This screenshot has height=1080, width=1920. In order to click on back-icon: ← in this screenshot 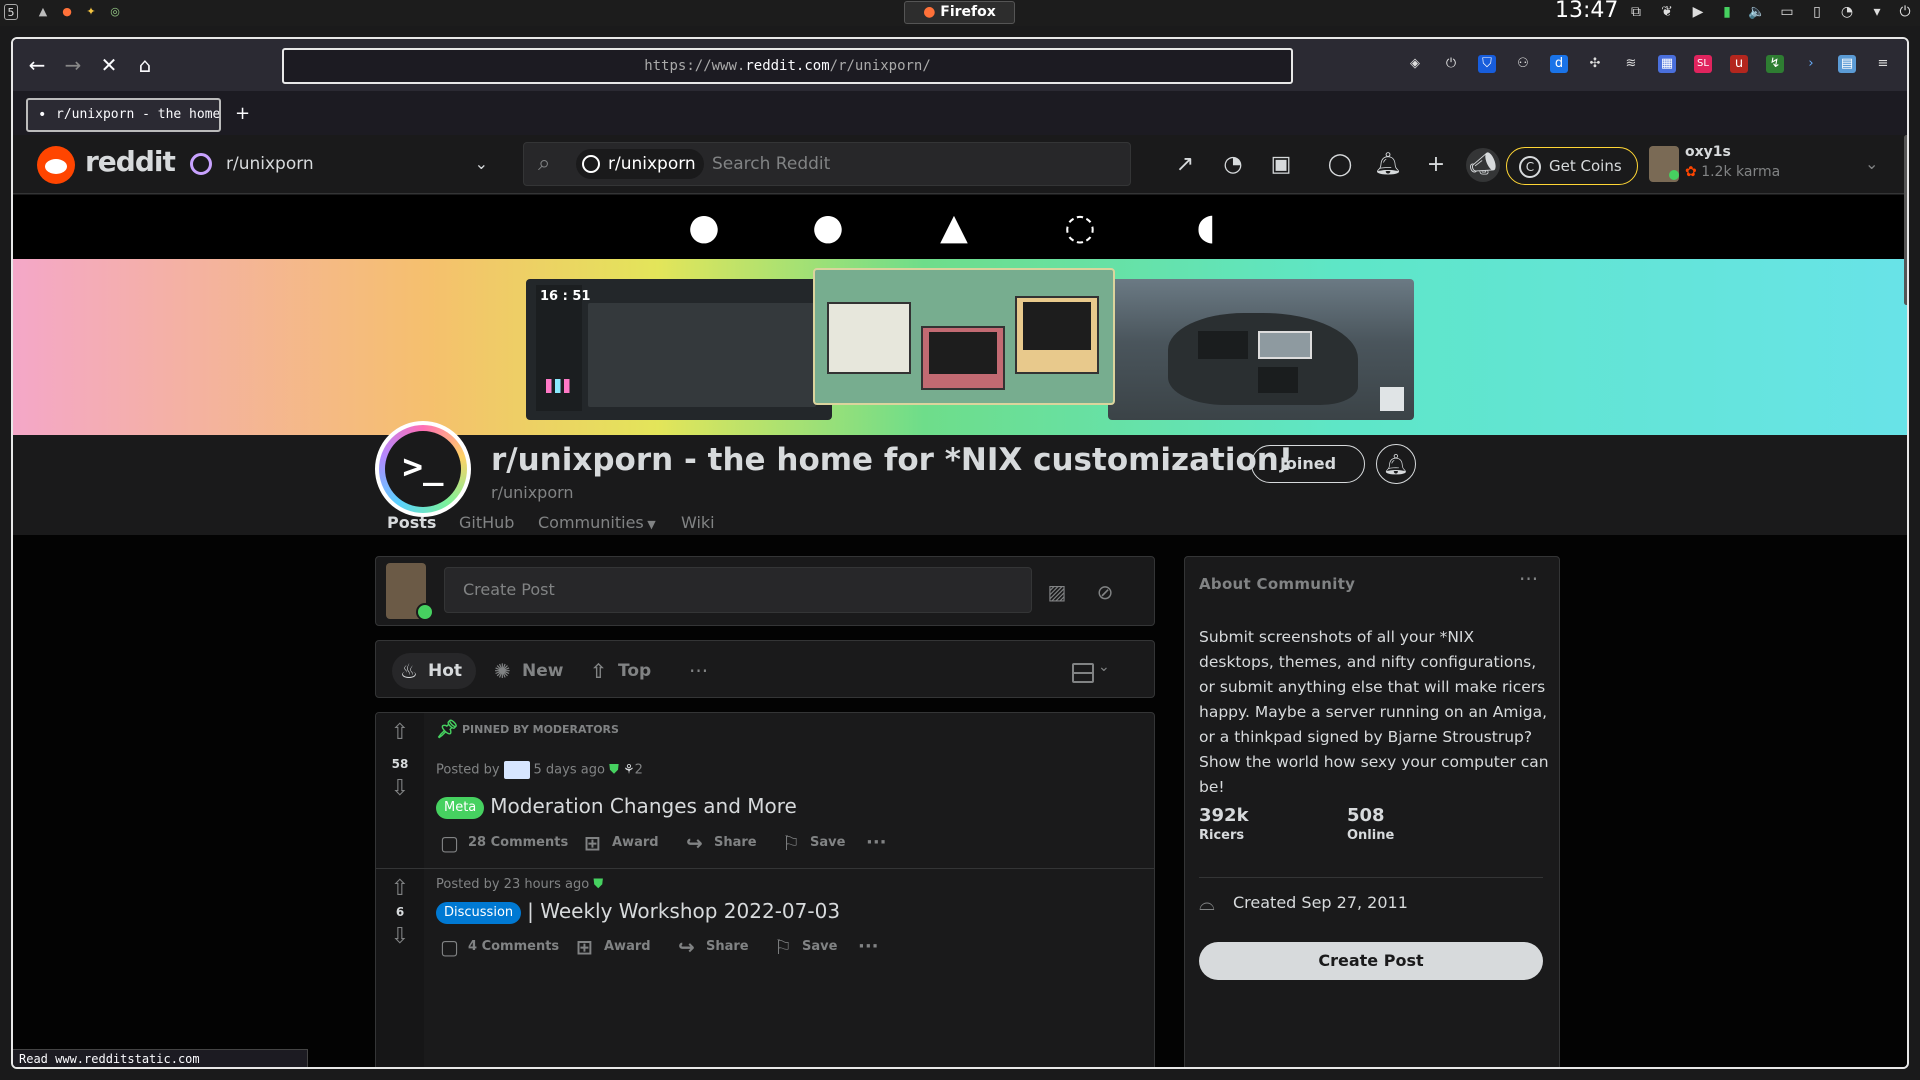, I will do `click(37, 65)`.